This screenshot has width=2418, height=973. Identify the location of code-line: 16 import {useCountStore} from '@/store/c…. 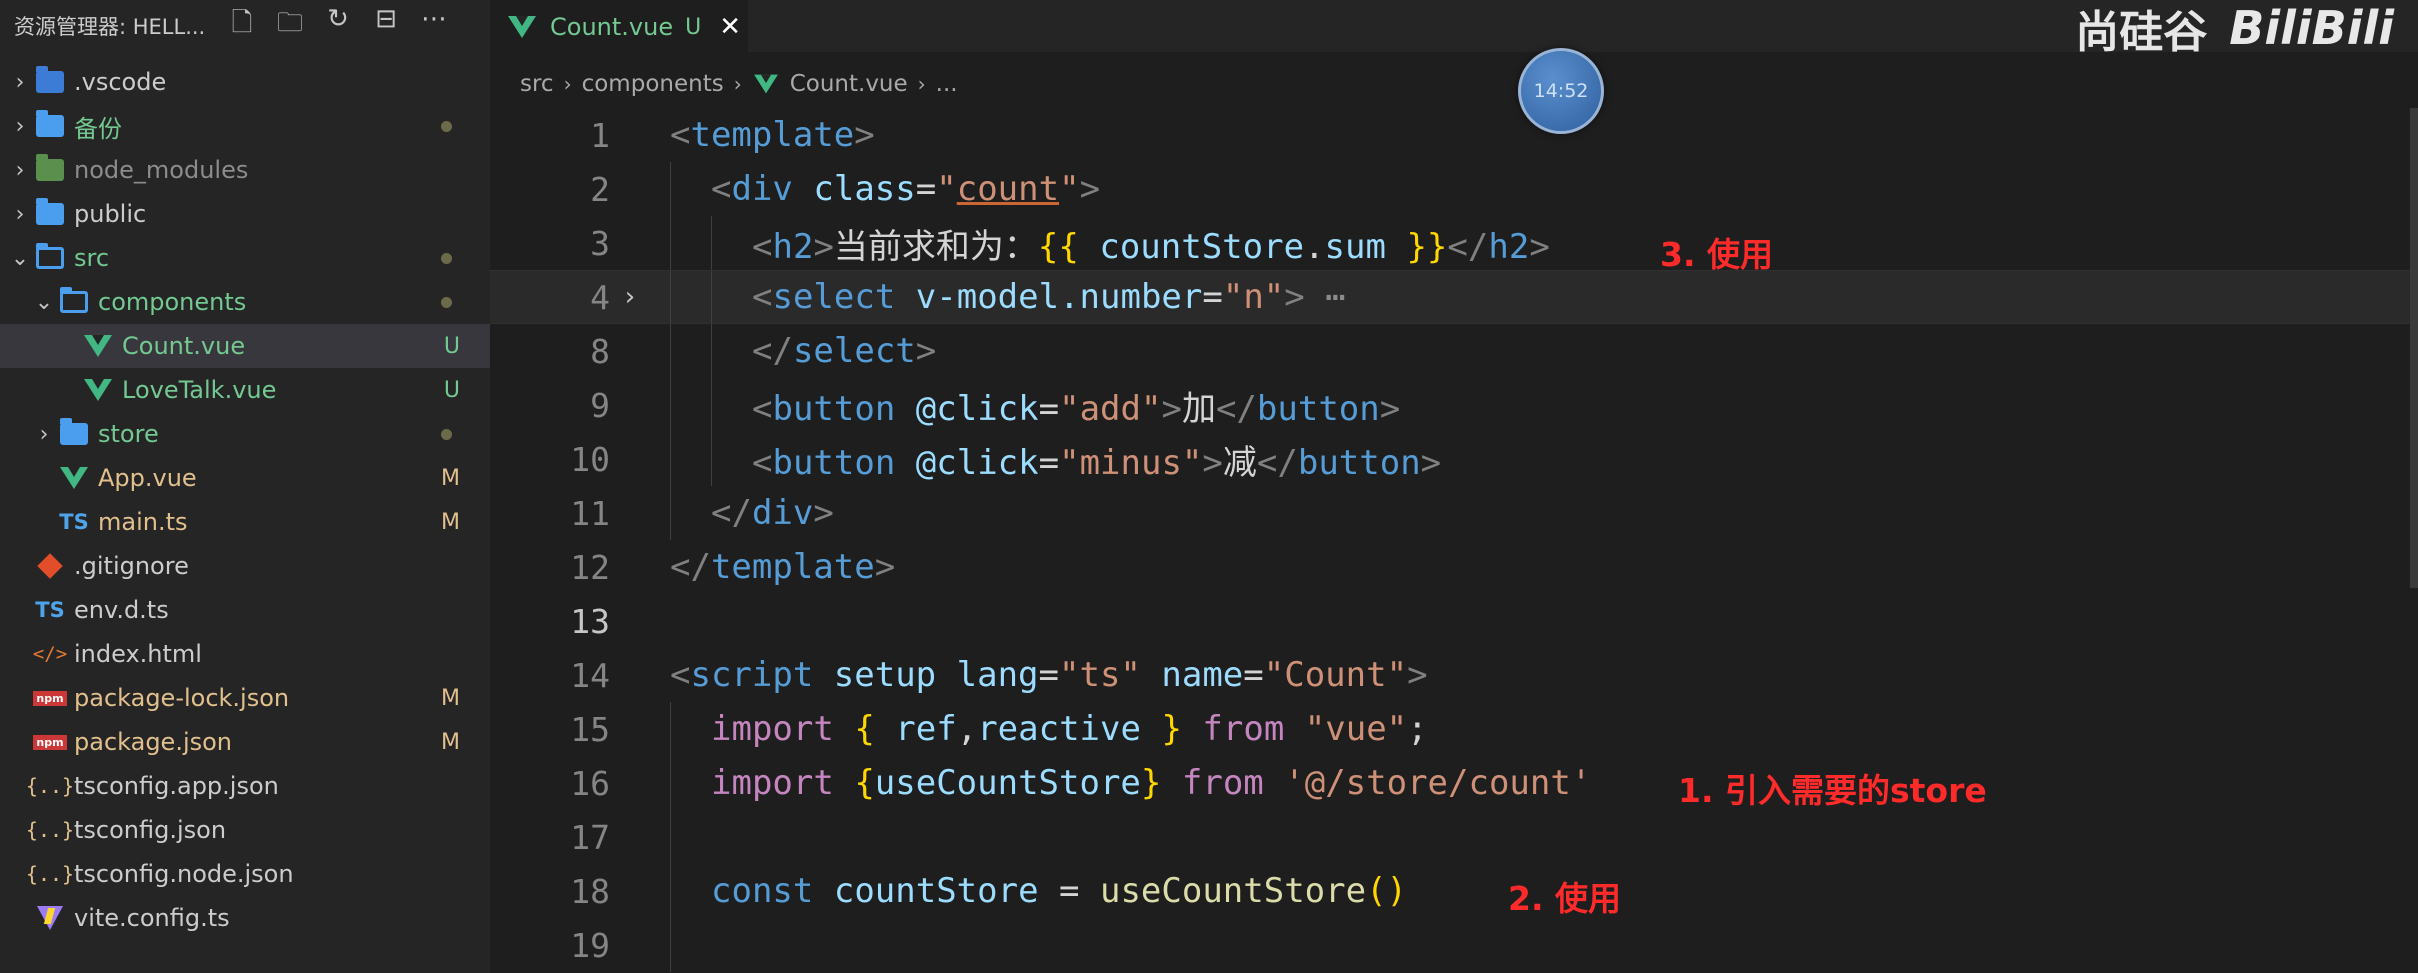
(1454, 783).